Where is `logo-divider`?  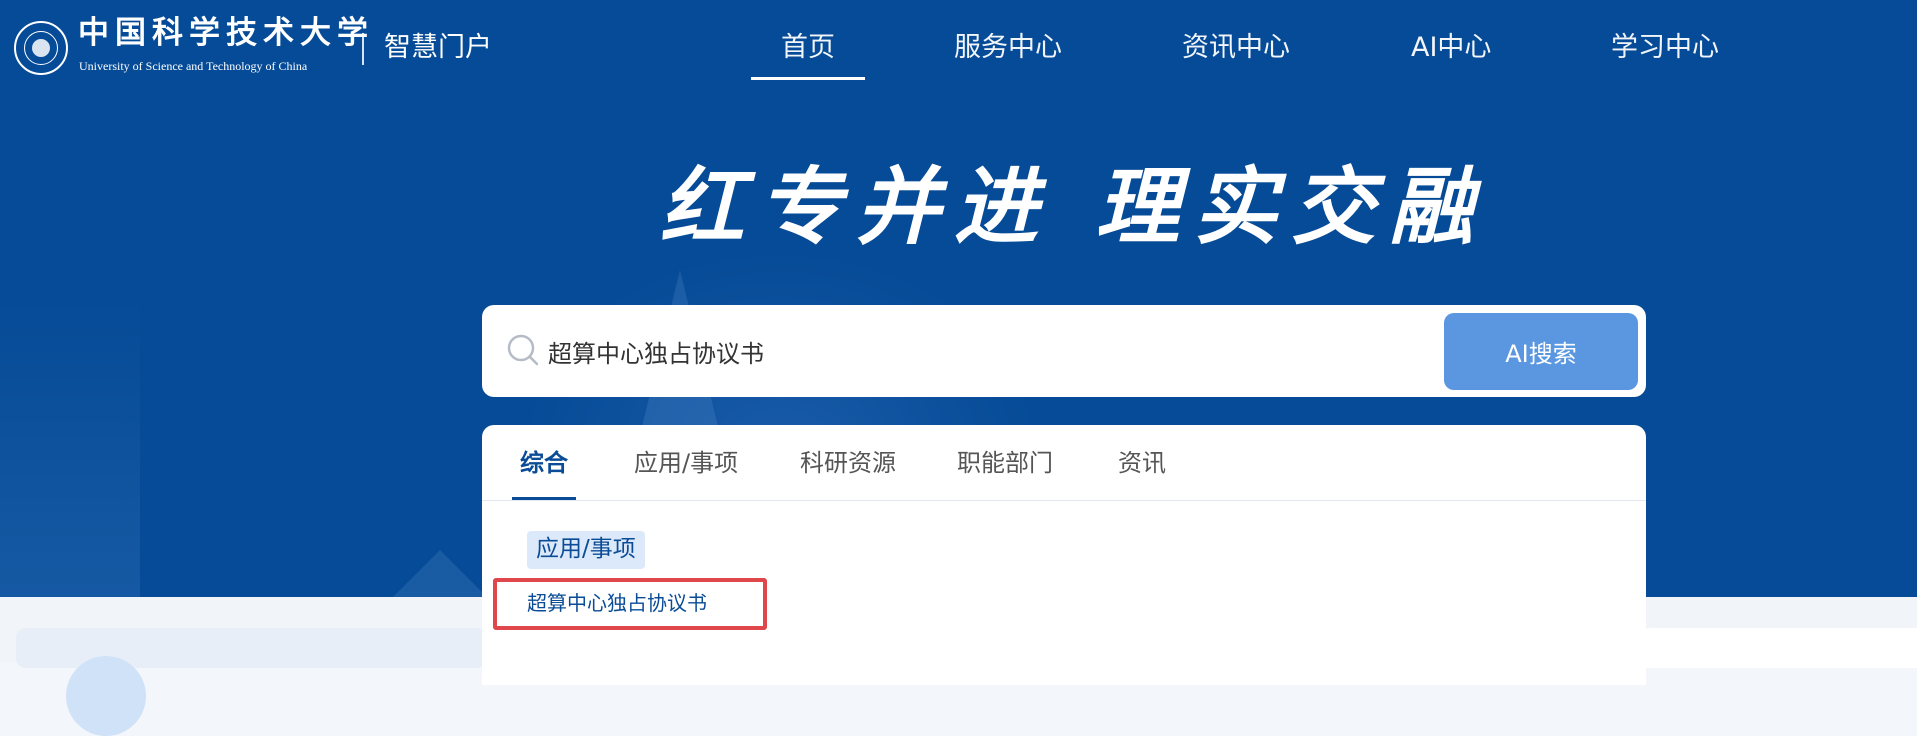 logo-divider is located at coordinates (363, 49).